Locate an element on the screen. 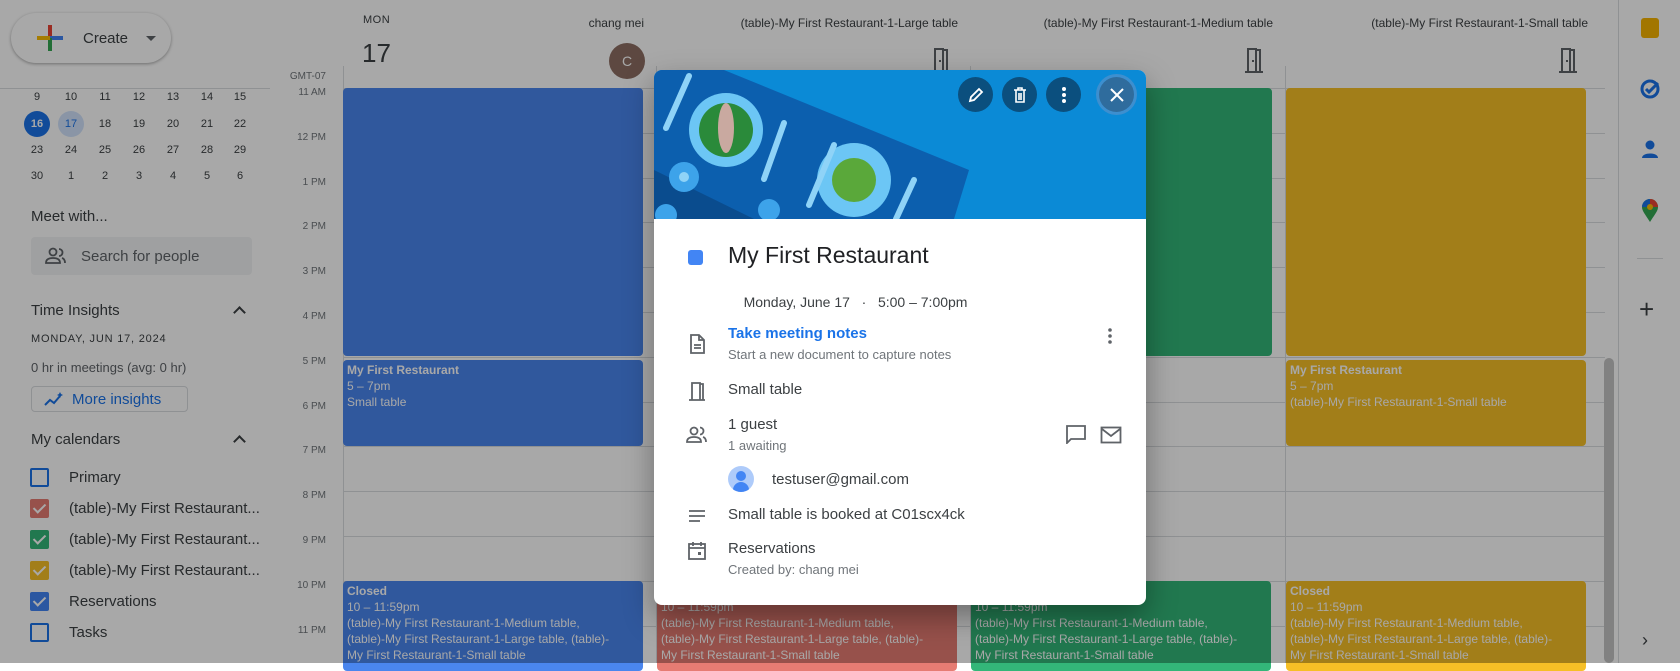  calendar-name: Reservations is located at coordinates (772, 548).